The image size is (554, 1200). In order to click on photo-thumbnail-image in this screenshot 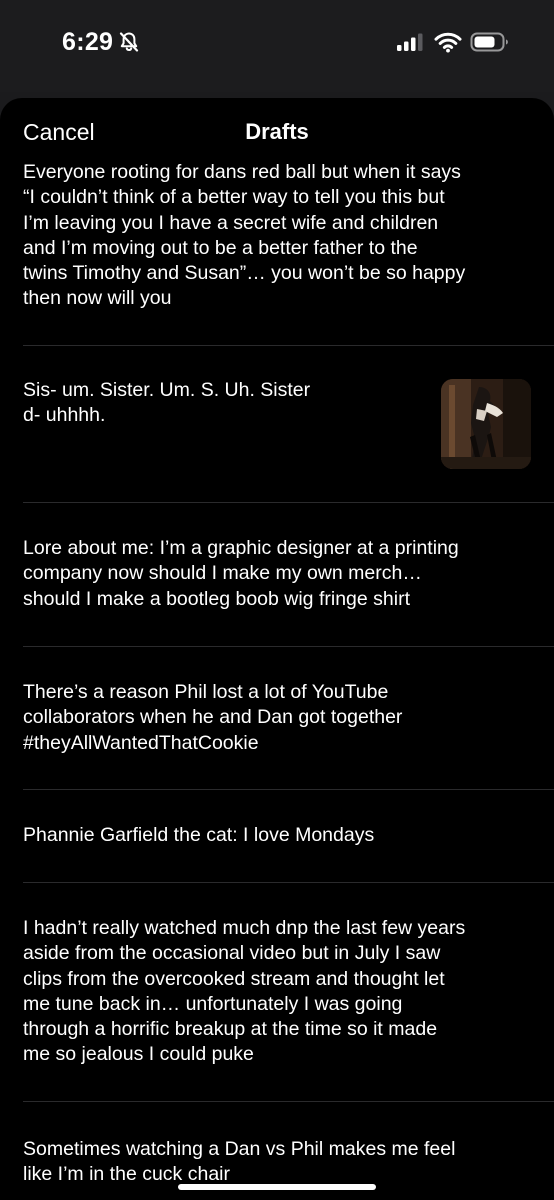, I will do `click(486, 424)`.